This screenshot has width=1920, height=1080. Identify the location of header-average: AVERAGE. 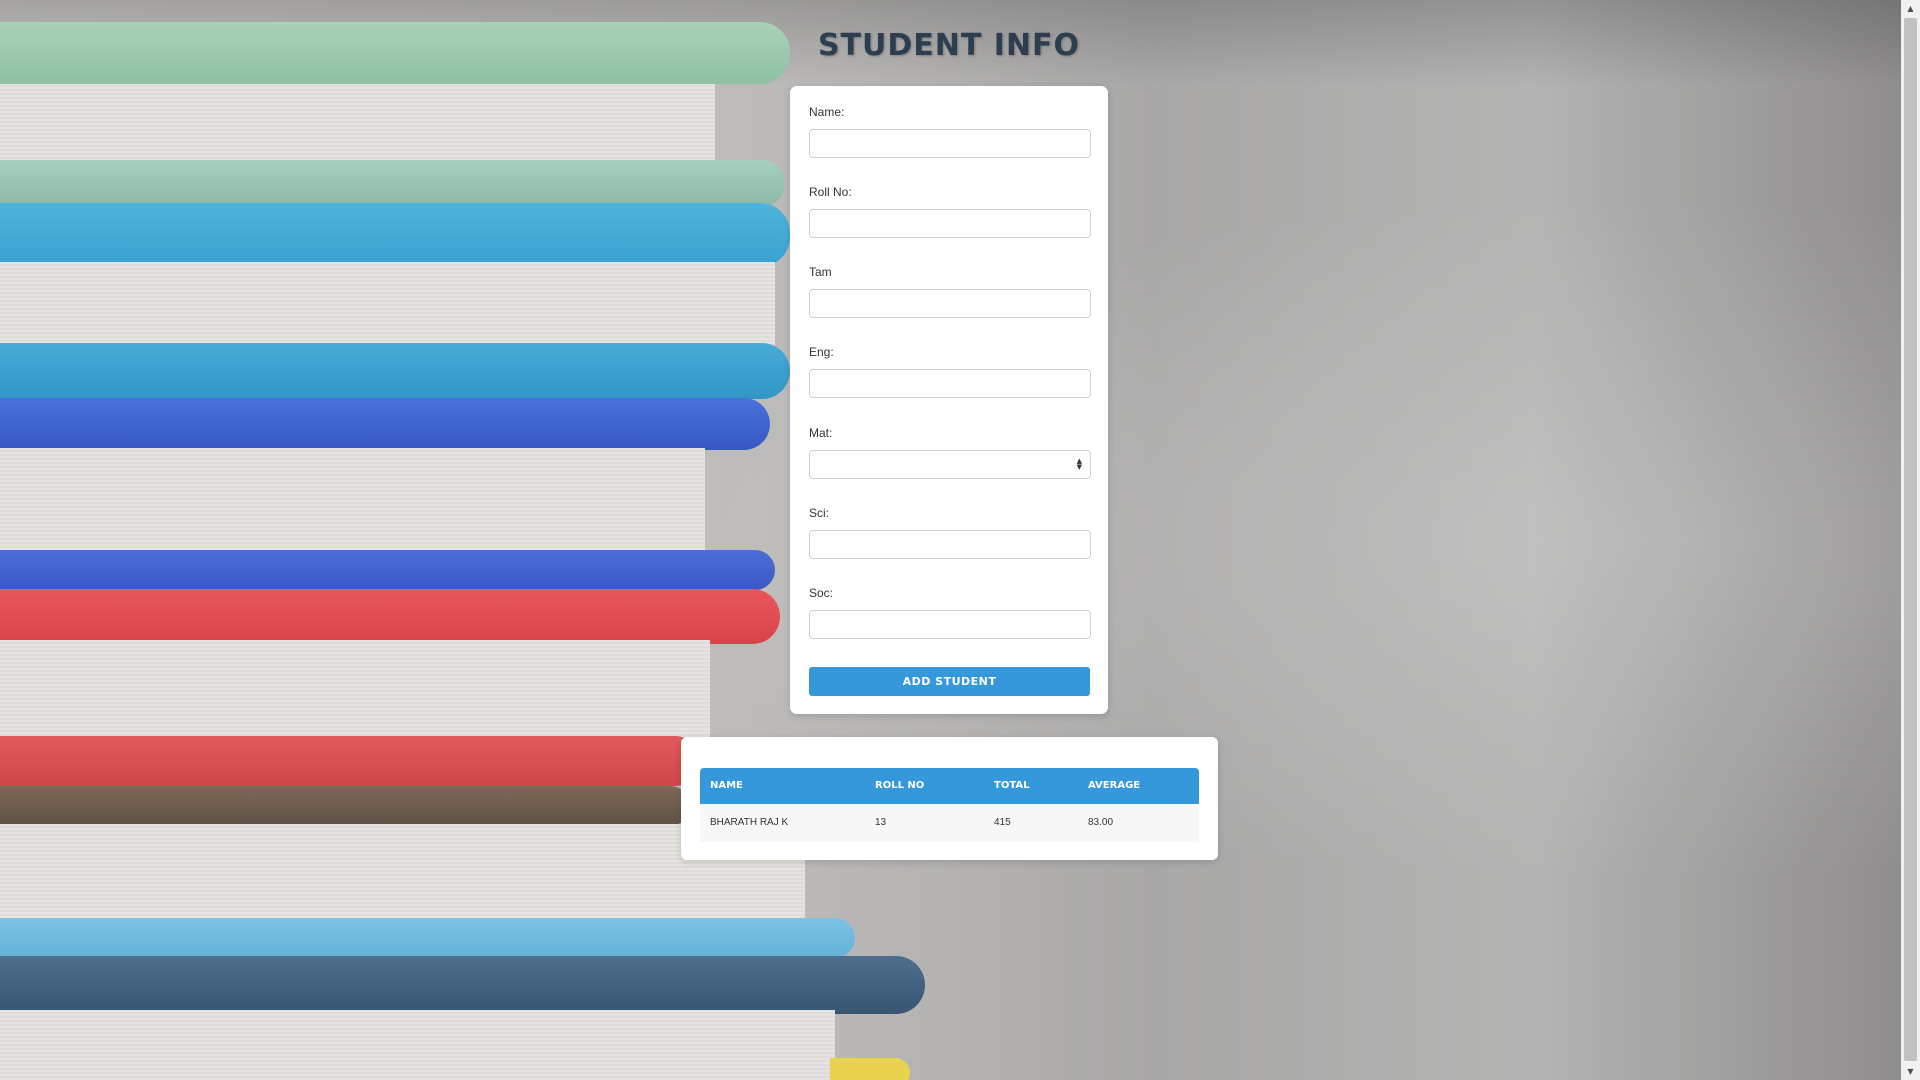
(1114, 785).